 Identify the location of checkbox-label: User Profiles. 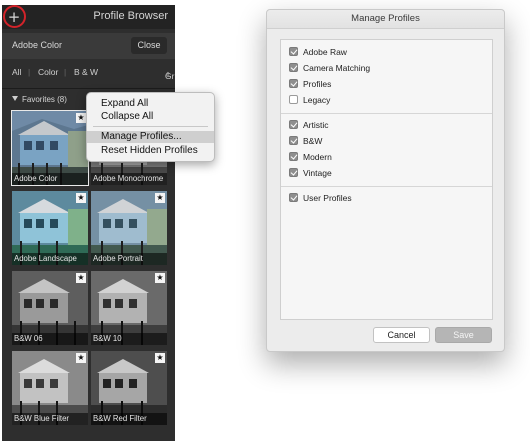
(327, 198).